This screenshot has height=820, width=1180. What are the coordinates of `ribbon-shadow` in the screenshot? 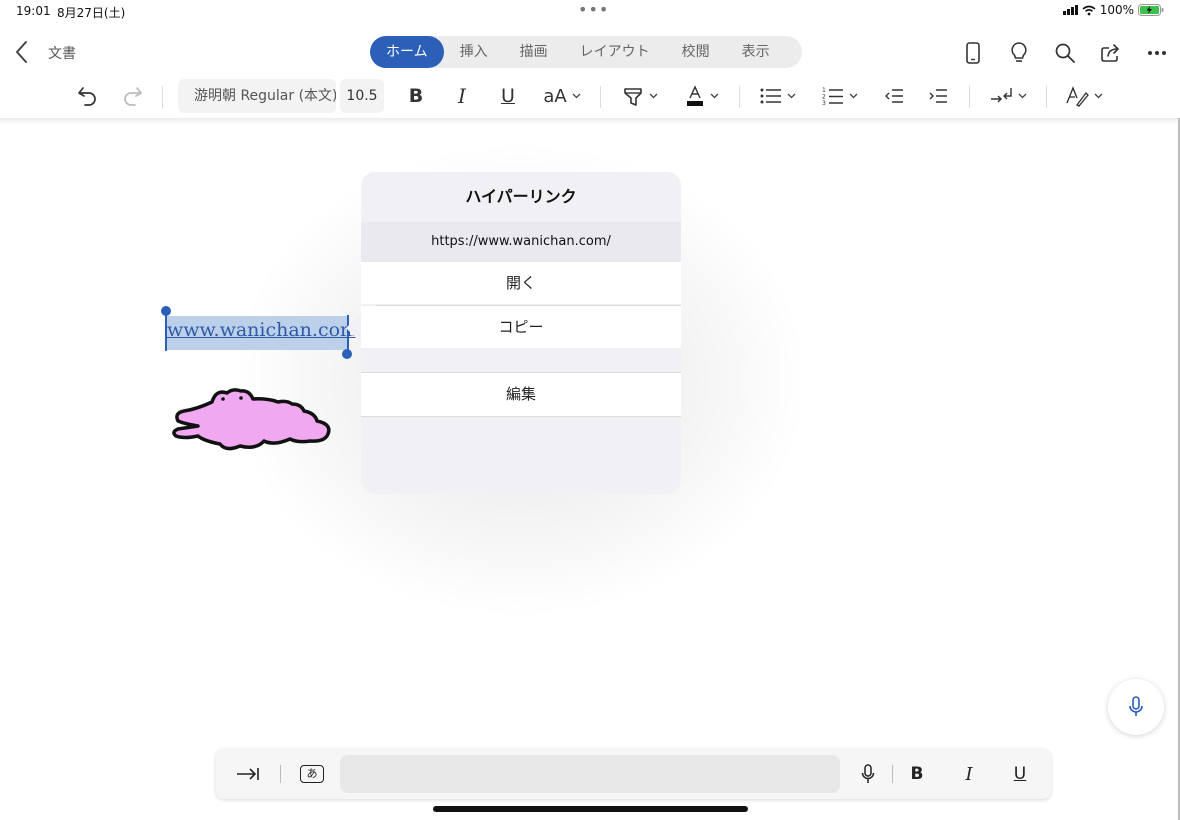 It's located at (590, 121).